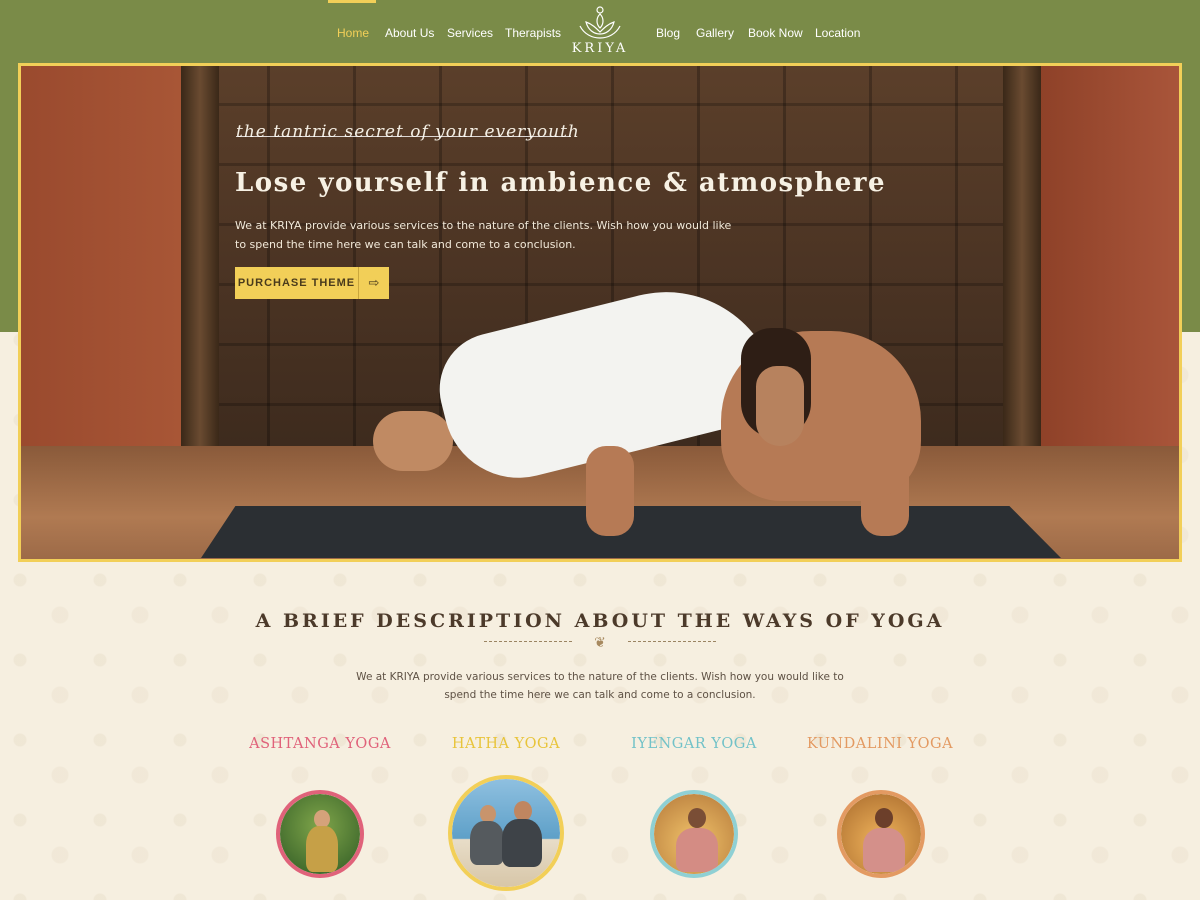 The height and width of the screenshot is (900, 1200). Describe the element at coordinates (373, 283) in the screenshot. I see `arrow-right-icon: ⇨` at that location.